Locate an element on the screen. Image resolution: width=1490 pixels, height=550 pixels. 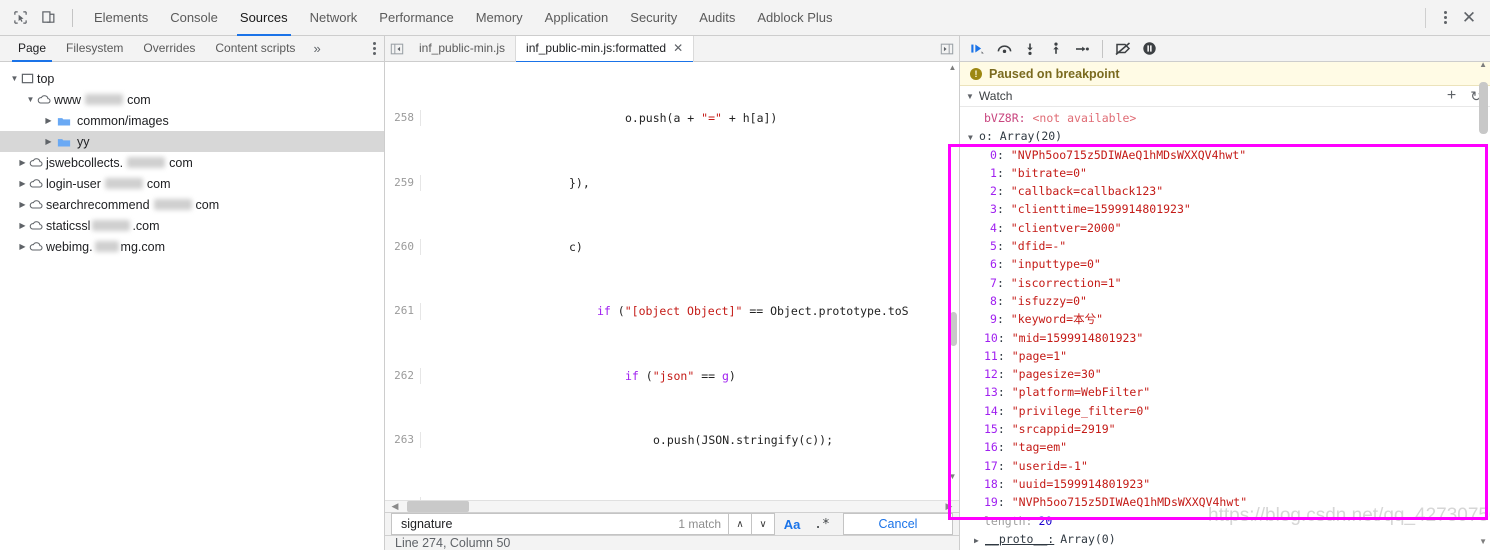
array-entry-row: 6: "inputtype=0" is located at coordinates (1225, 264).